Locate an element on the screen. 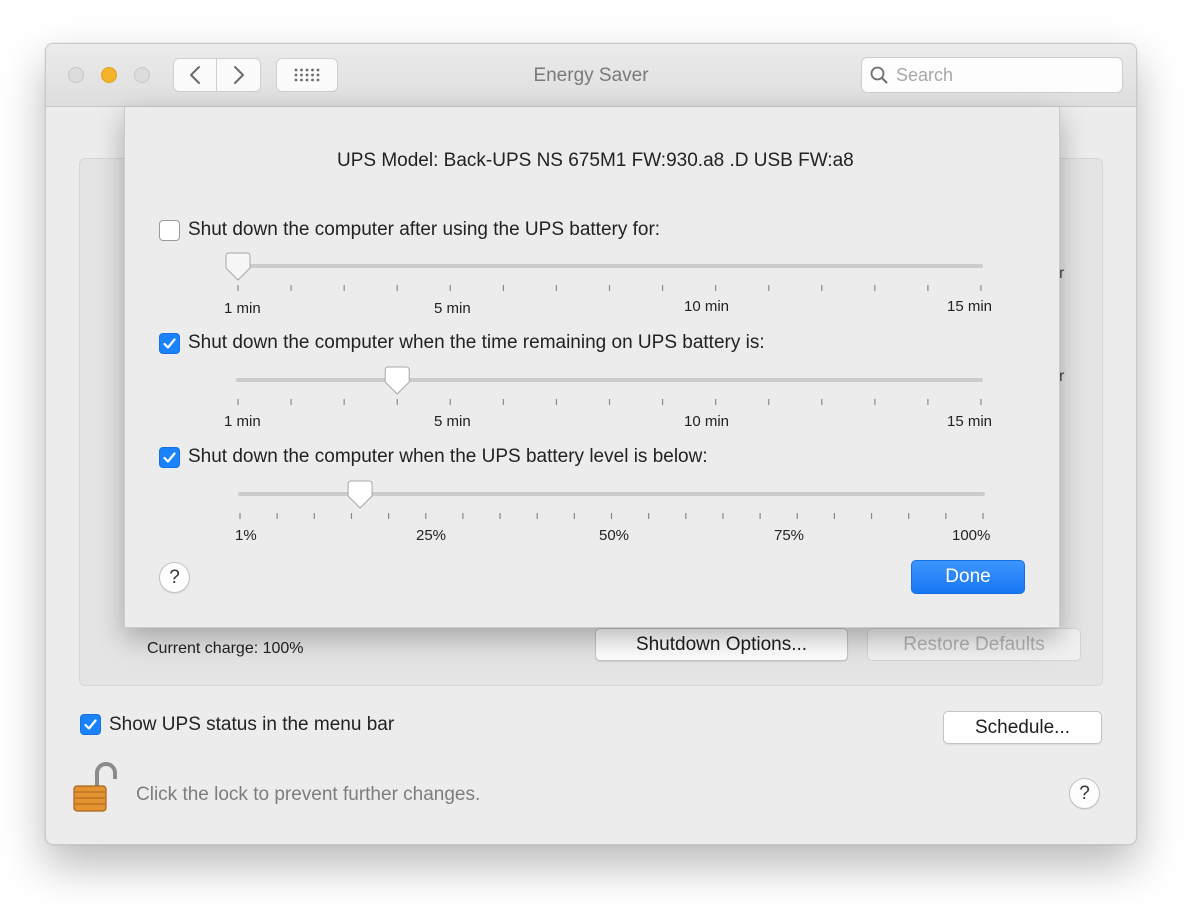  slider-tick-label: 25% is located at coordinates (431, 535).